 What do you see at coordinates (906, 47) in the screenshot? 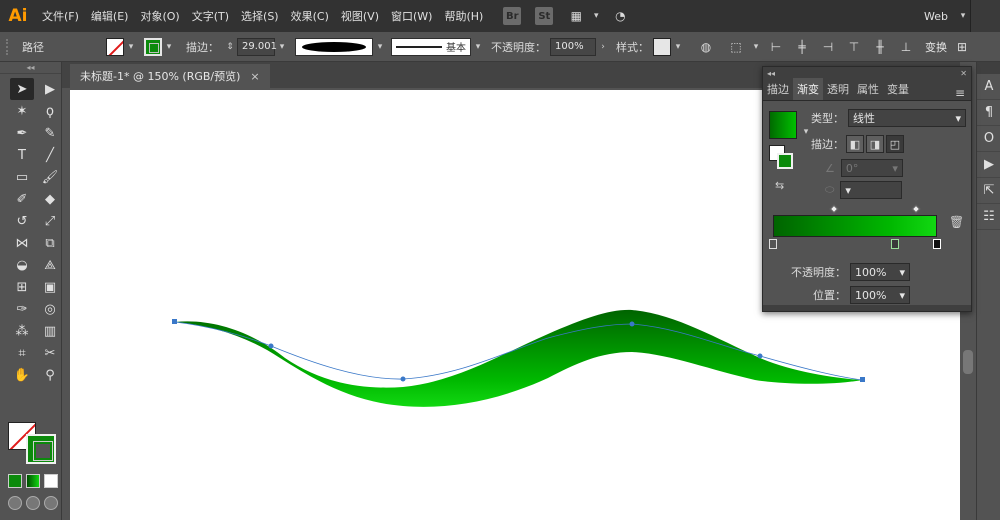
I see `align-bottom-icon: ⊥` at bounding box center [906, 47].